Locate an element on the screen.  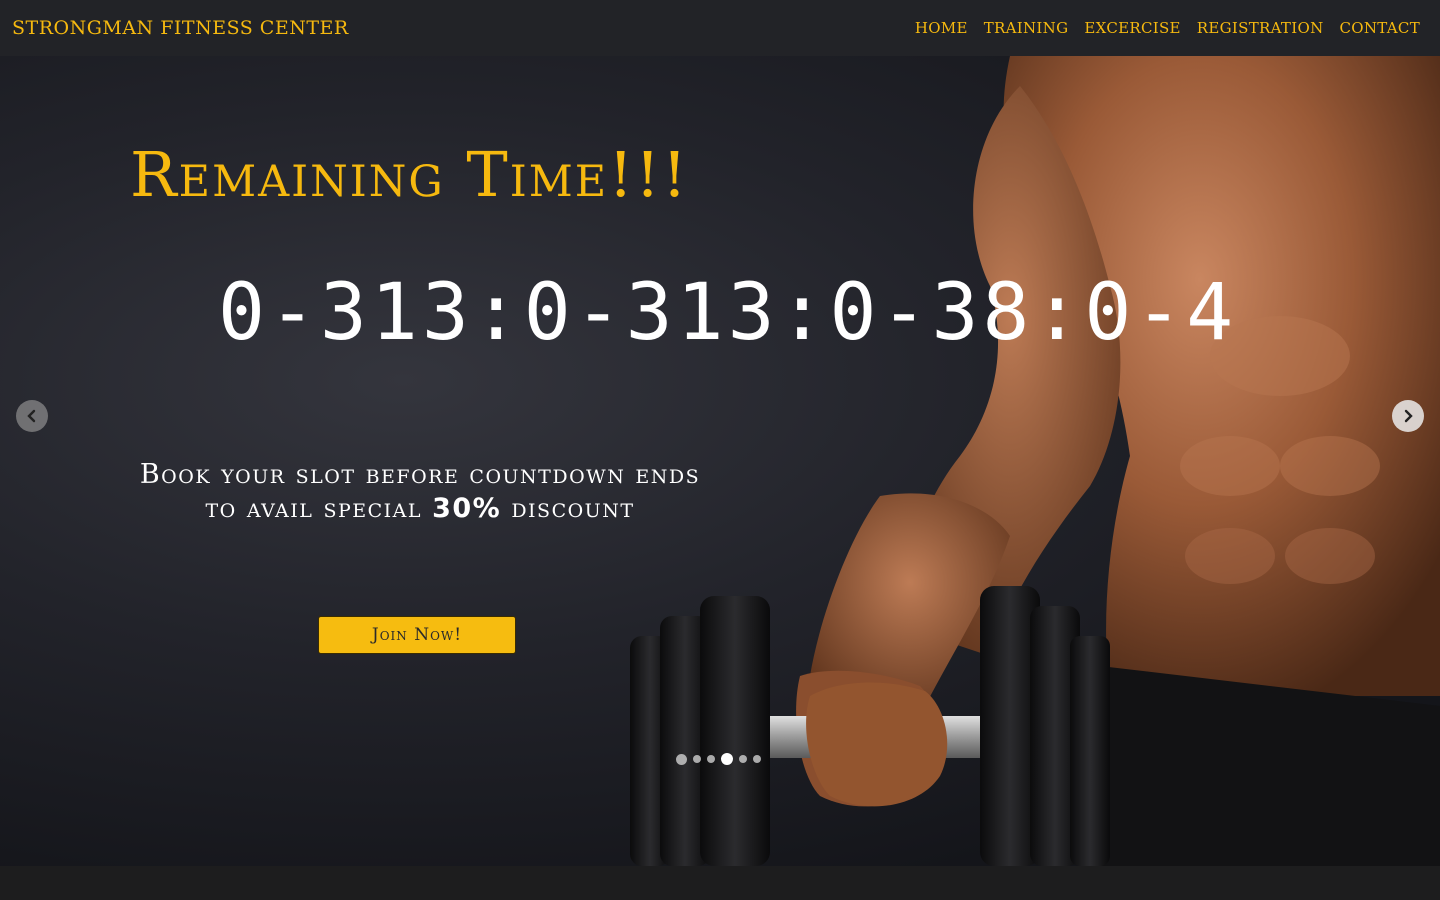
carousel-next-button is located at coordinates (1408, 416).